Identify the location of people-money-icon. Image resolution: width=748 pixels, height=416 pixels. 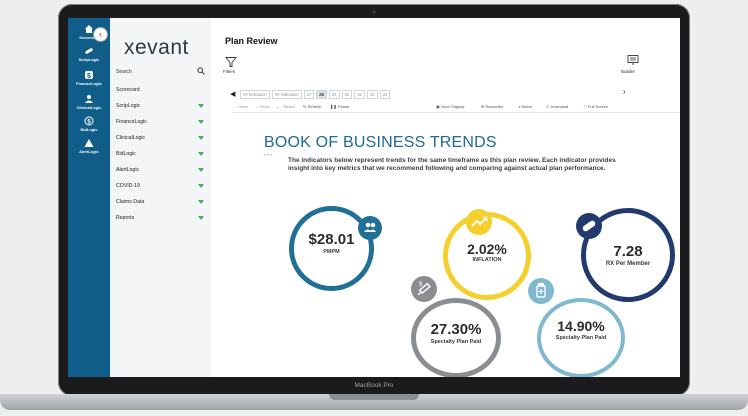
(370, 228).